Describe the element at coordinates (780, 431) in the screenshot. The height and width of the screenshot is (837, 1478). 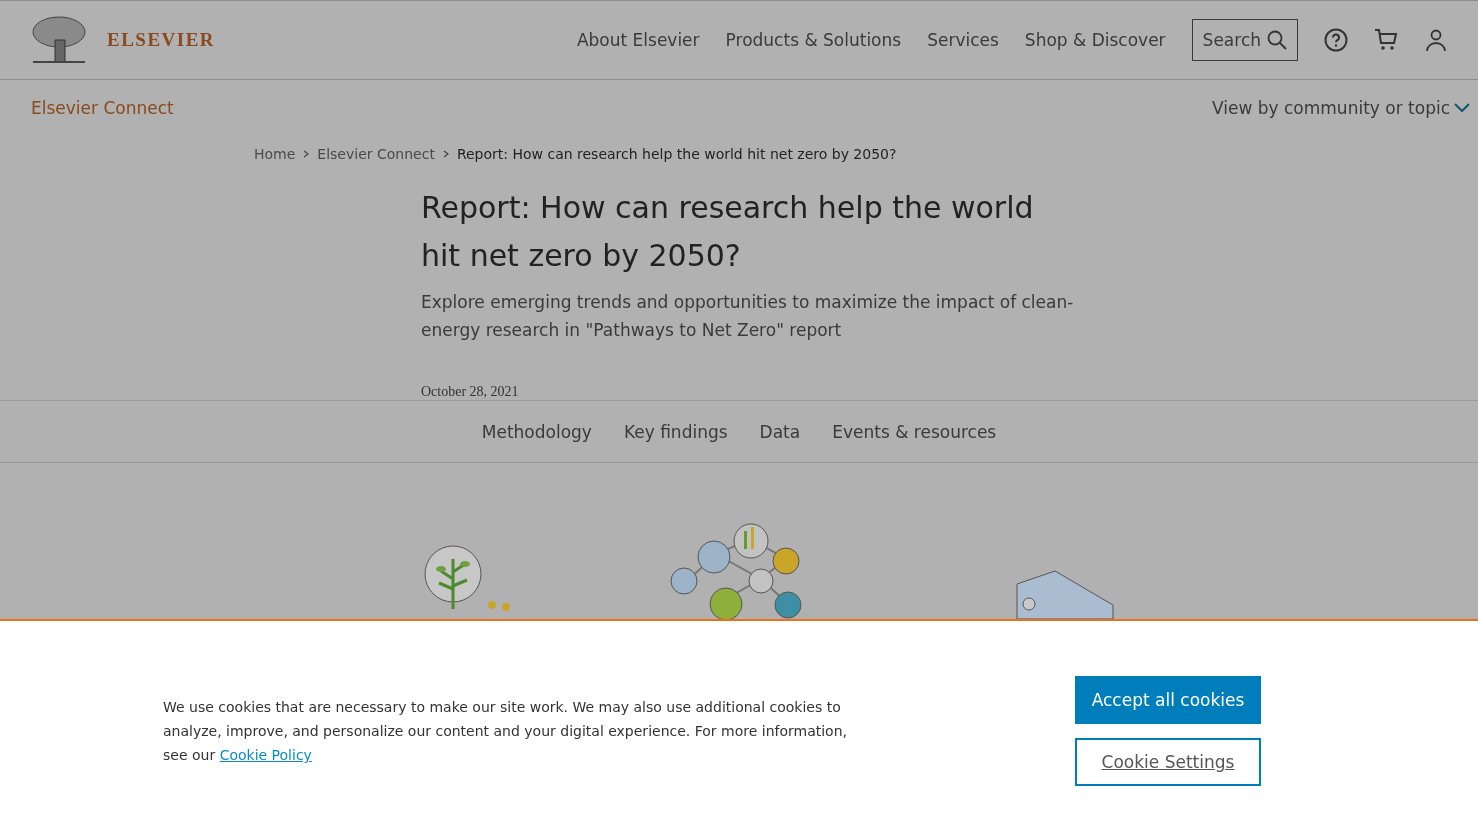
I see `section-tab: Data` at that location.